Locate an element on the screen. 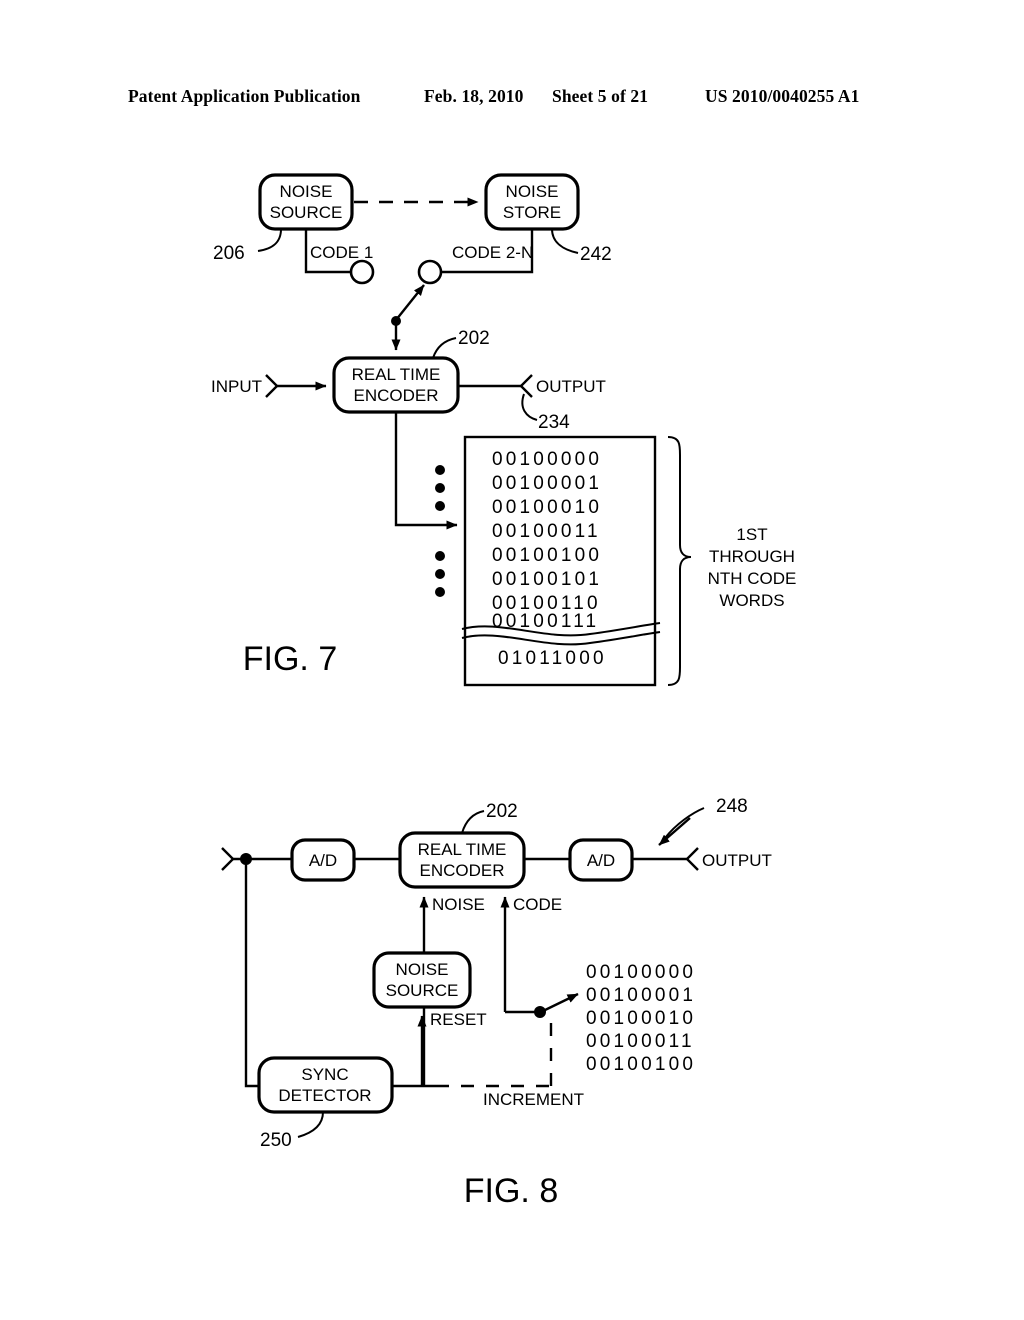  fig7-noise-source-label-1: NOISE is located at coordinates (306, 191).